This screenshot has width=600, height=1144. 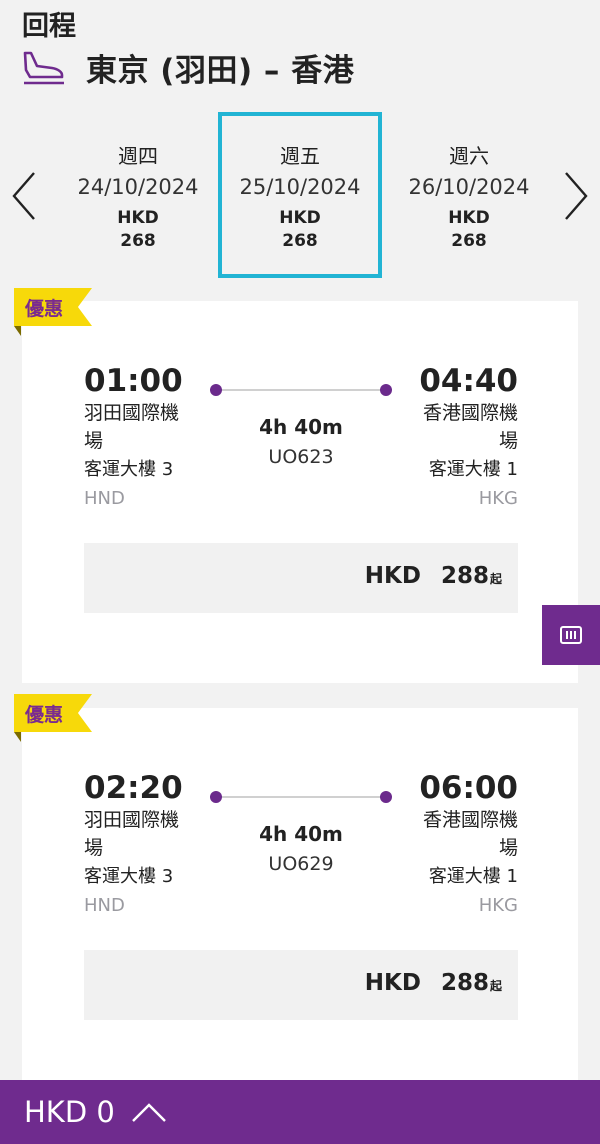 I want to click on date-tab-thursday: 週四 24/10/2024 HKD 268, so click(x=138, y=195).